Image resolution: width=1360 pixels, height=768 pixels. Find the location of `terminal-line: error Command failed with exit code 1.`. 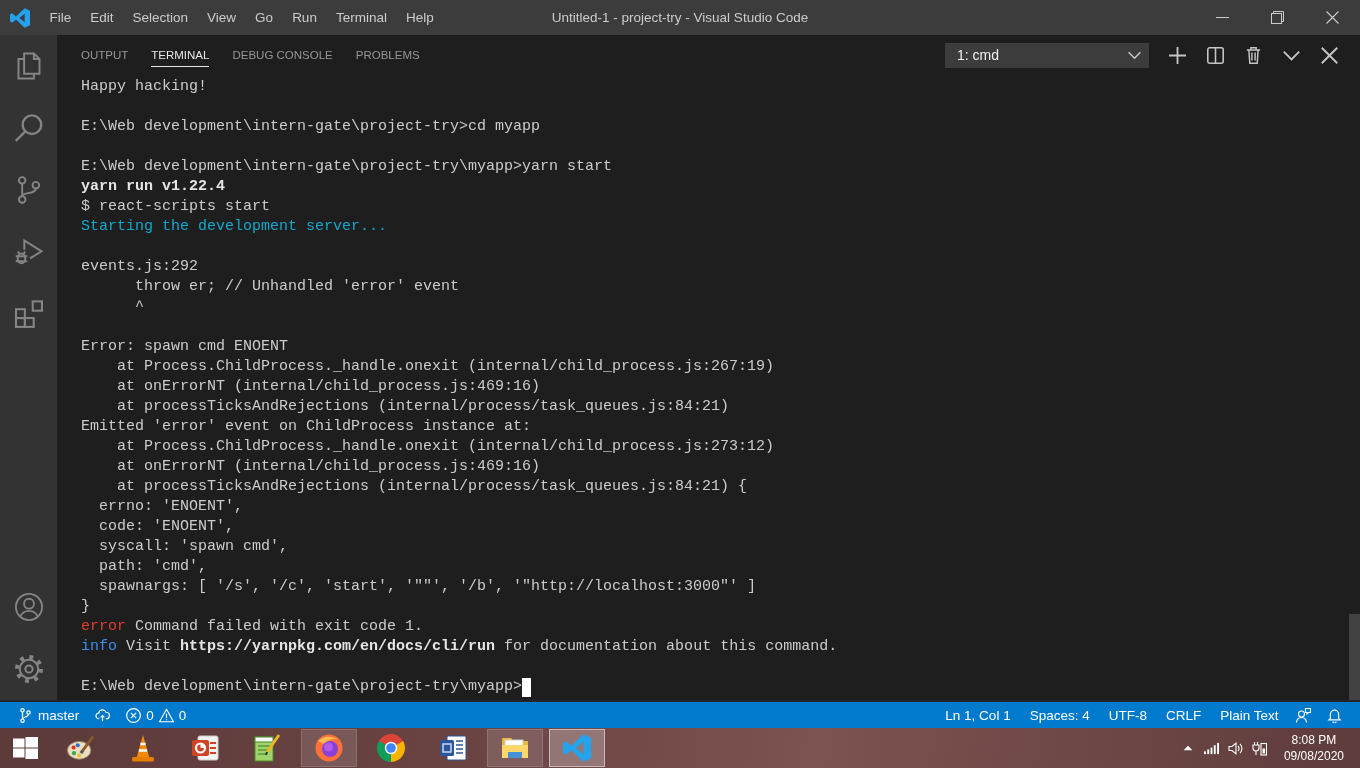

terminal-line: error Command failed with exit code 1. is located at coordinates (252, 627).